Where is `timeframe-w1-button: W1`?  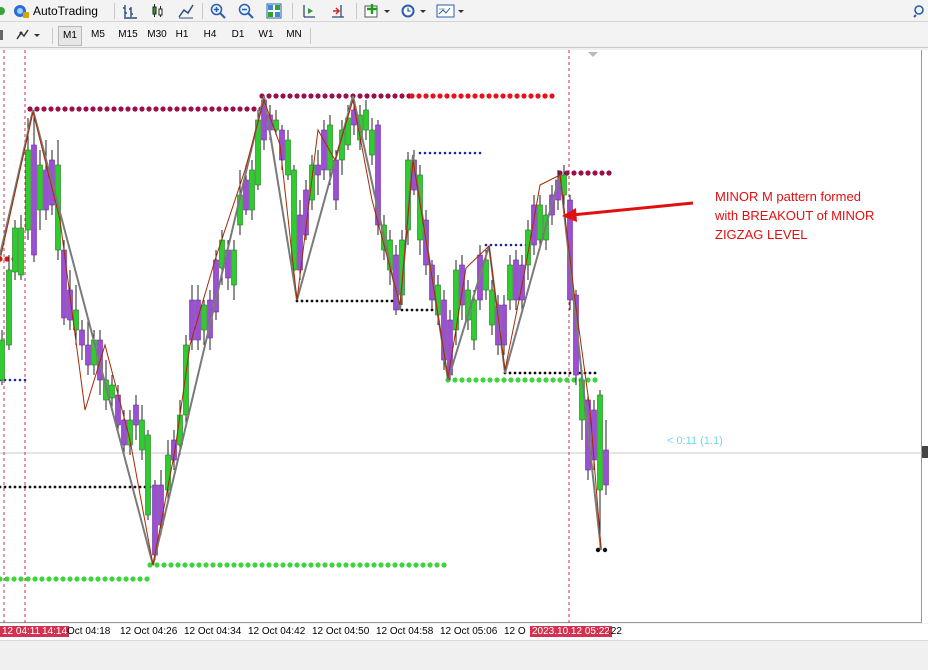
timeframe-w1-button: W1 is located at coordinates (266, 36).